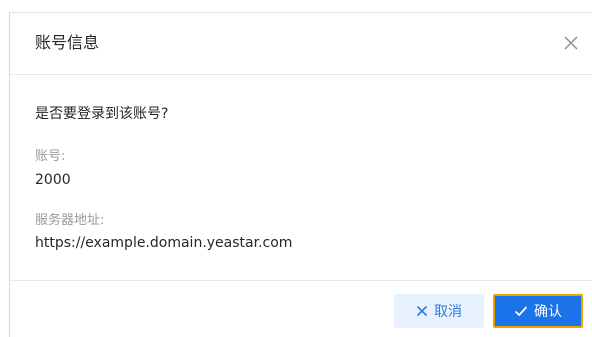  Describe the element at coordinates (164, 243) in the screenshot. I see `server-address-value: https://example.domain.yeastar.com` at that location.